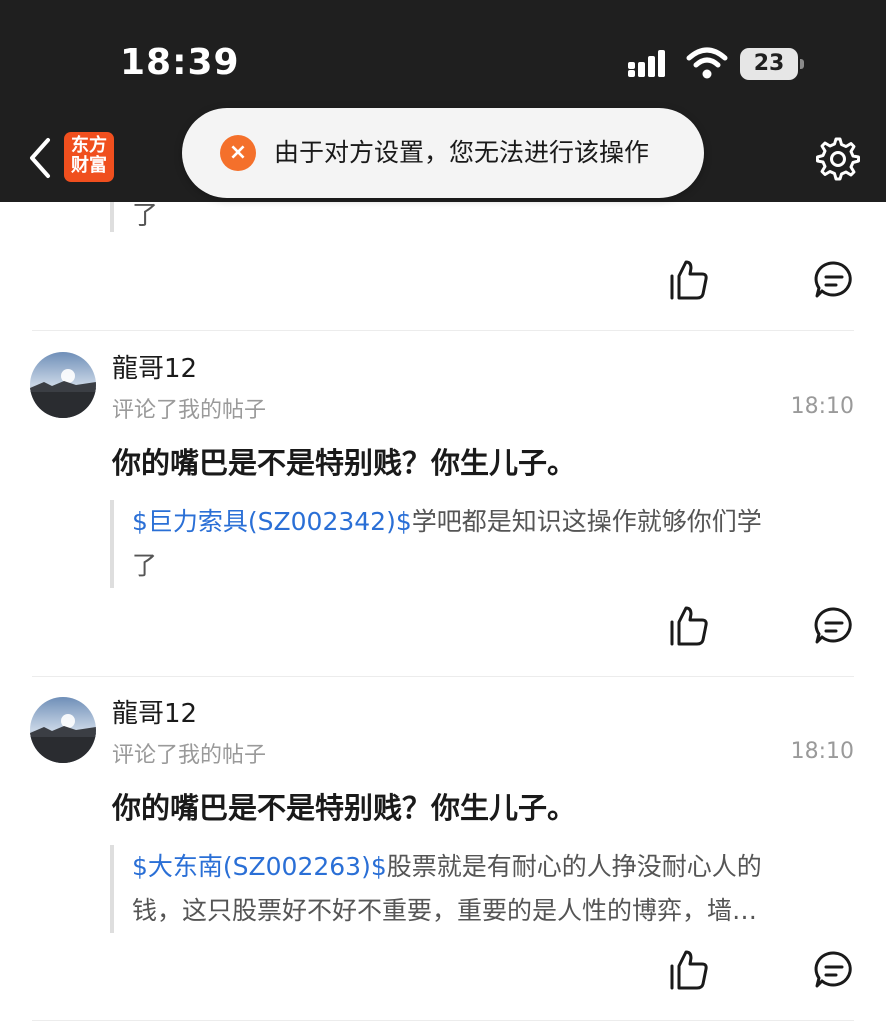 This screenshot has height=1024, width=886. What do you see at coordinates (134, 217) in the screenshot?
I see `quoted-post-tail: 了` at bounding box center [134, 217].